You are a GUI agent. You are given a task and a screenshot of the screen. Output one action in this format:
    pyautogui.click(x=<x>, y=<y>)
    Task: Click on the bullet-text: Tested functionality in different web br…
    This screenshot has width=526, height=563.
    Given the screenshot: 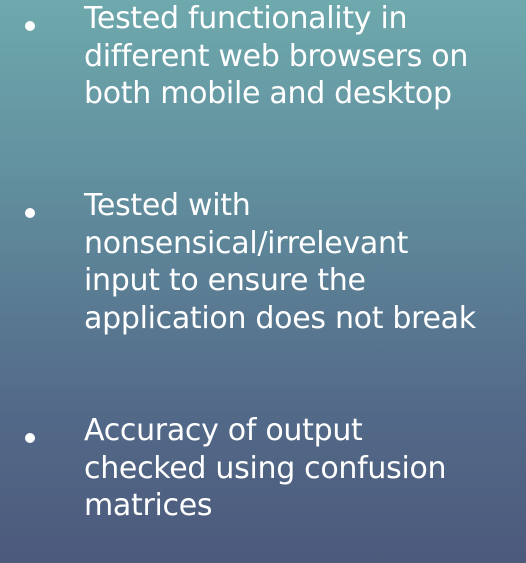 What is the action you would take?
    pyautogui.click(x=276, y=56)
    